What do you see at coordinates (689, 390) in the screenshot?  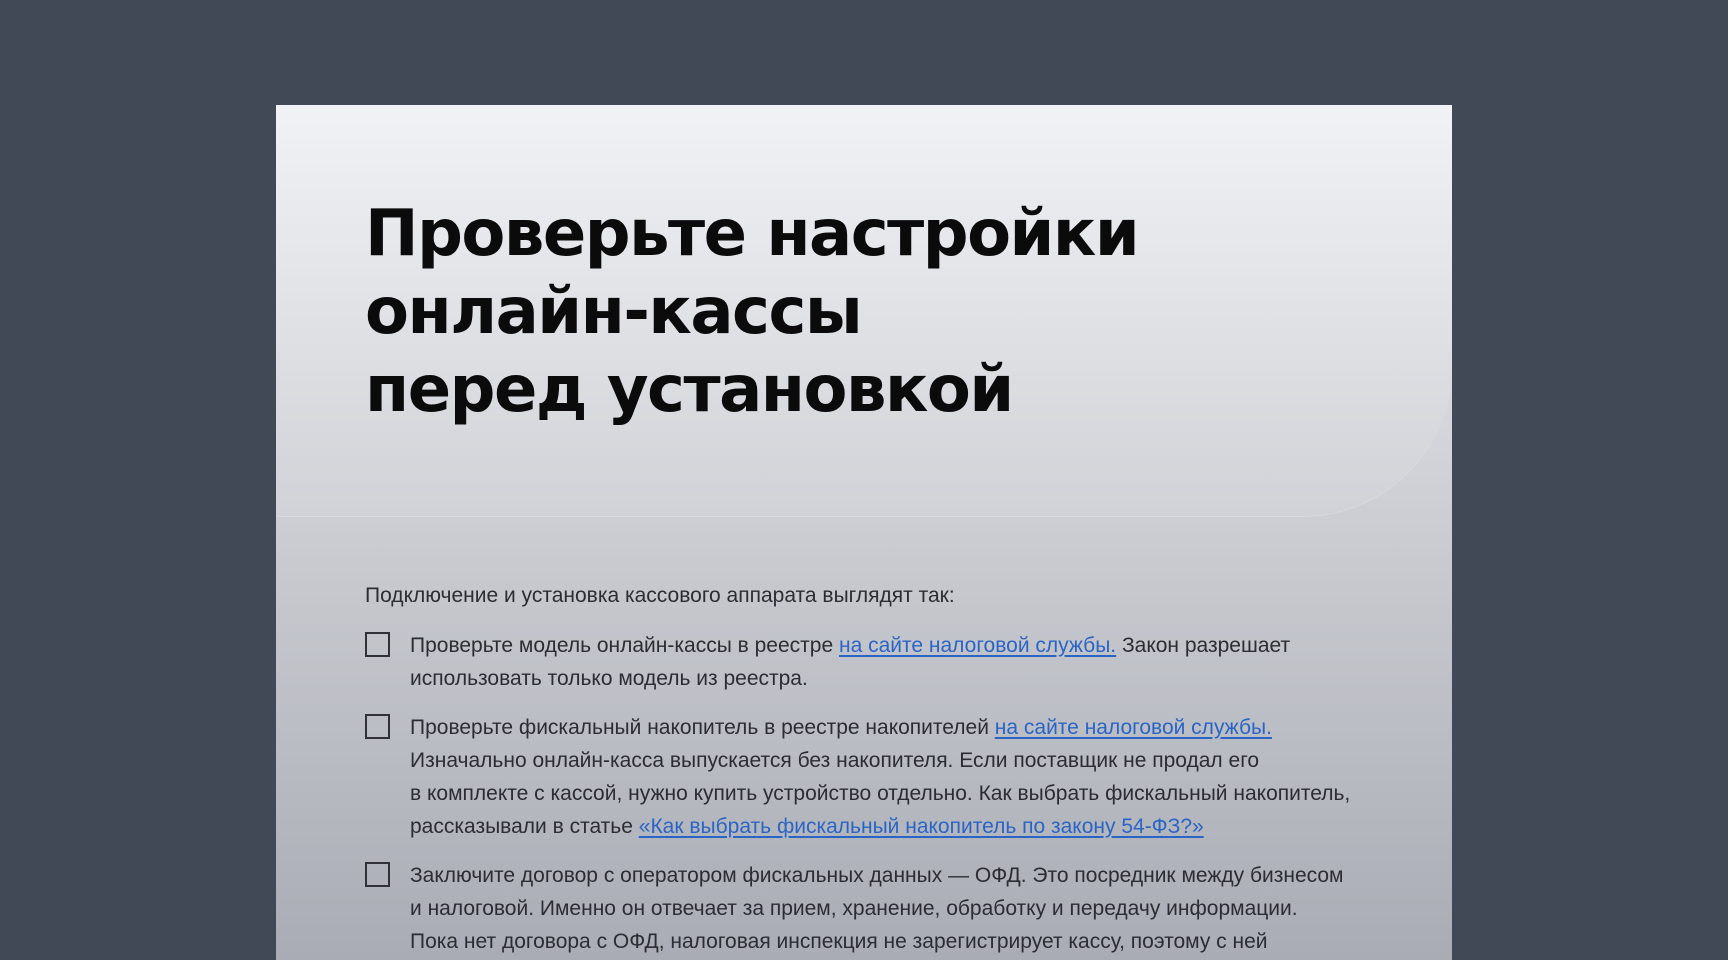 I see `title-line-3: перед установкой` at bounding box center [689, 390].